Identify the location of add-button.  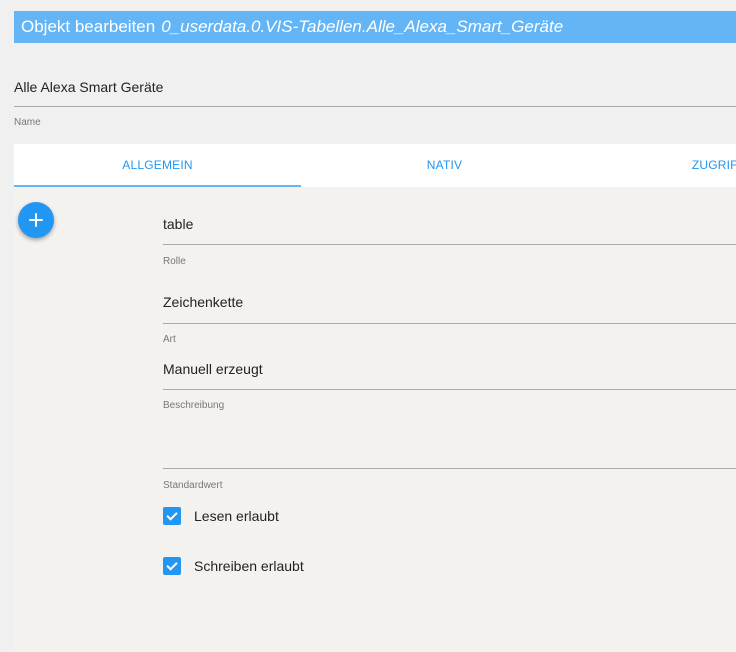
(36, 220).